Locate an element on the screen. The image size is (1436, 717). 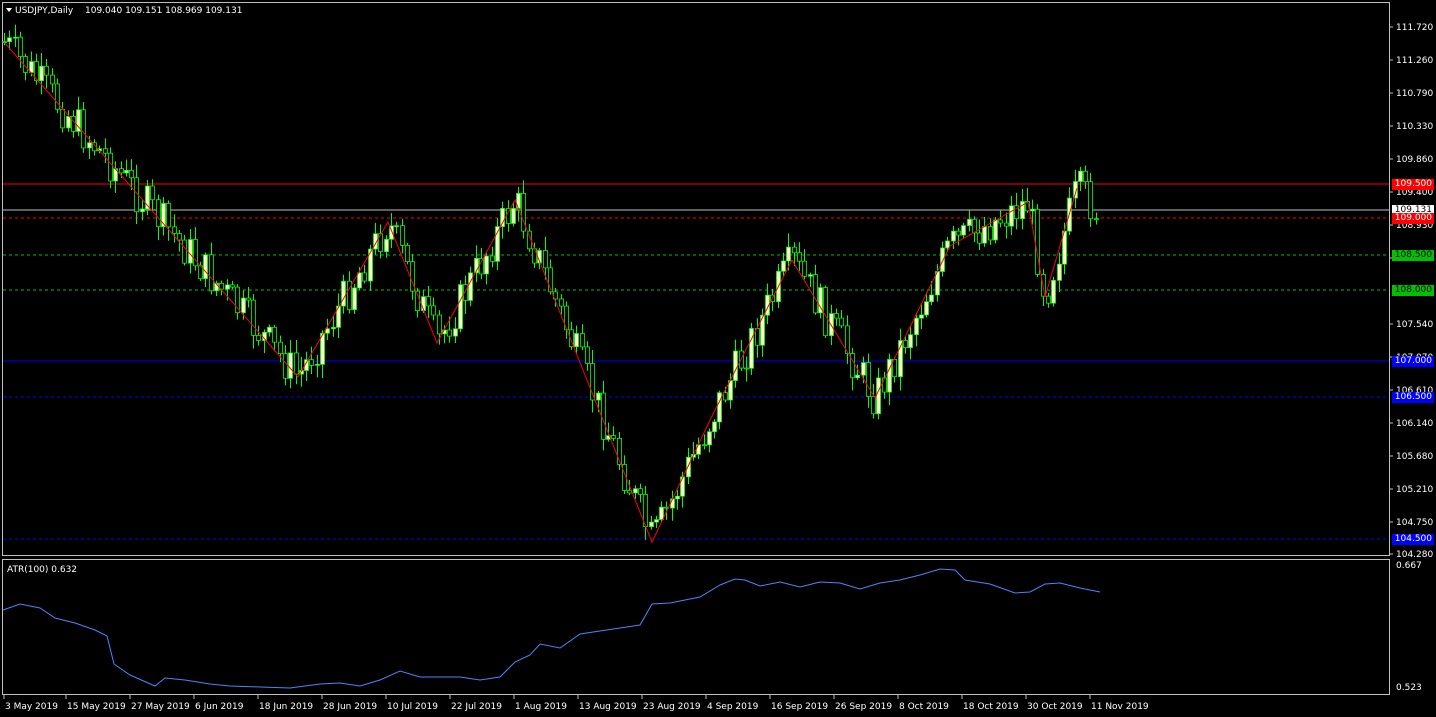
price-tick-label: 105.680 is located at coordinates (1414, 457).